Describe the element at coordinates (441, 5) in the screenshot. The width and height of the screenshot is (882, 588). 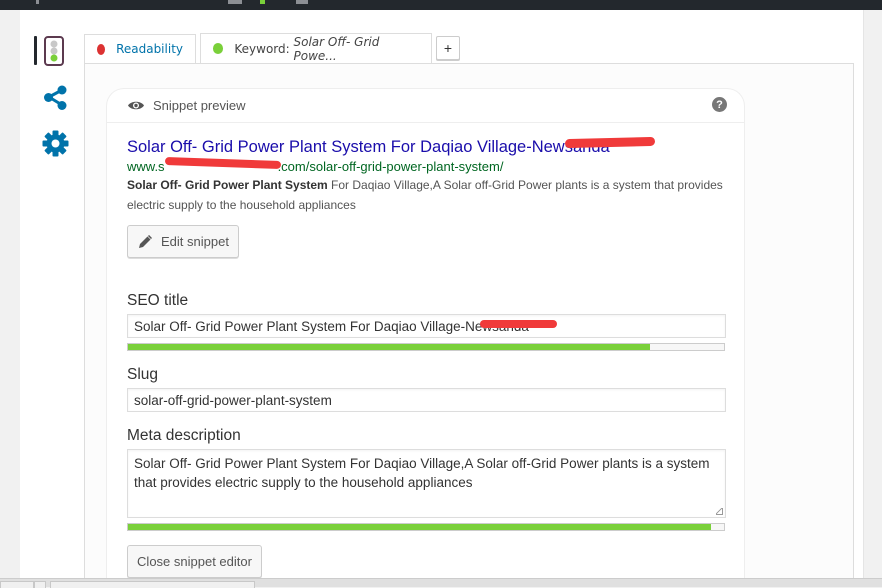
I see `admin-bar` at that location.